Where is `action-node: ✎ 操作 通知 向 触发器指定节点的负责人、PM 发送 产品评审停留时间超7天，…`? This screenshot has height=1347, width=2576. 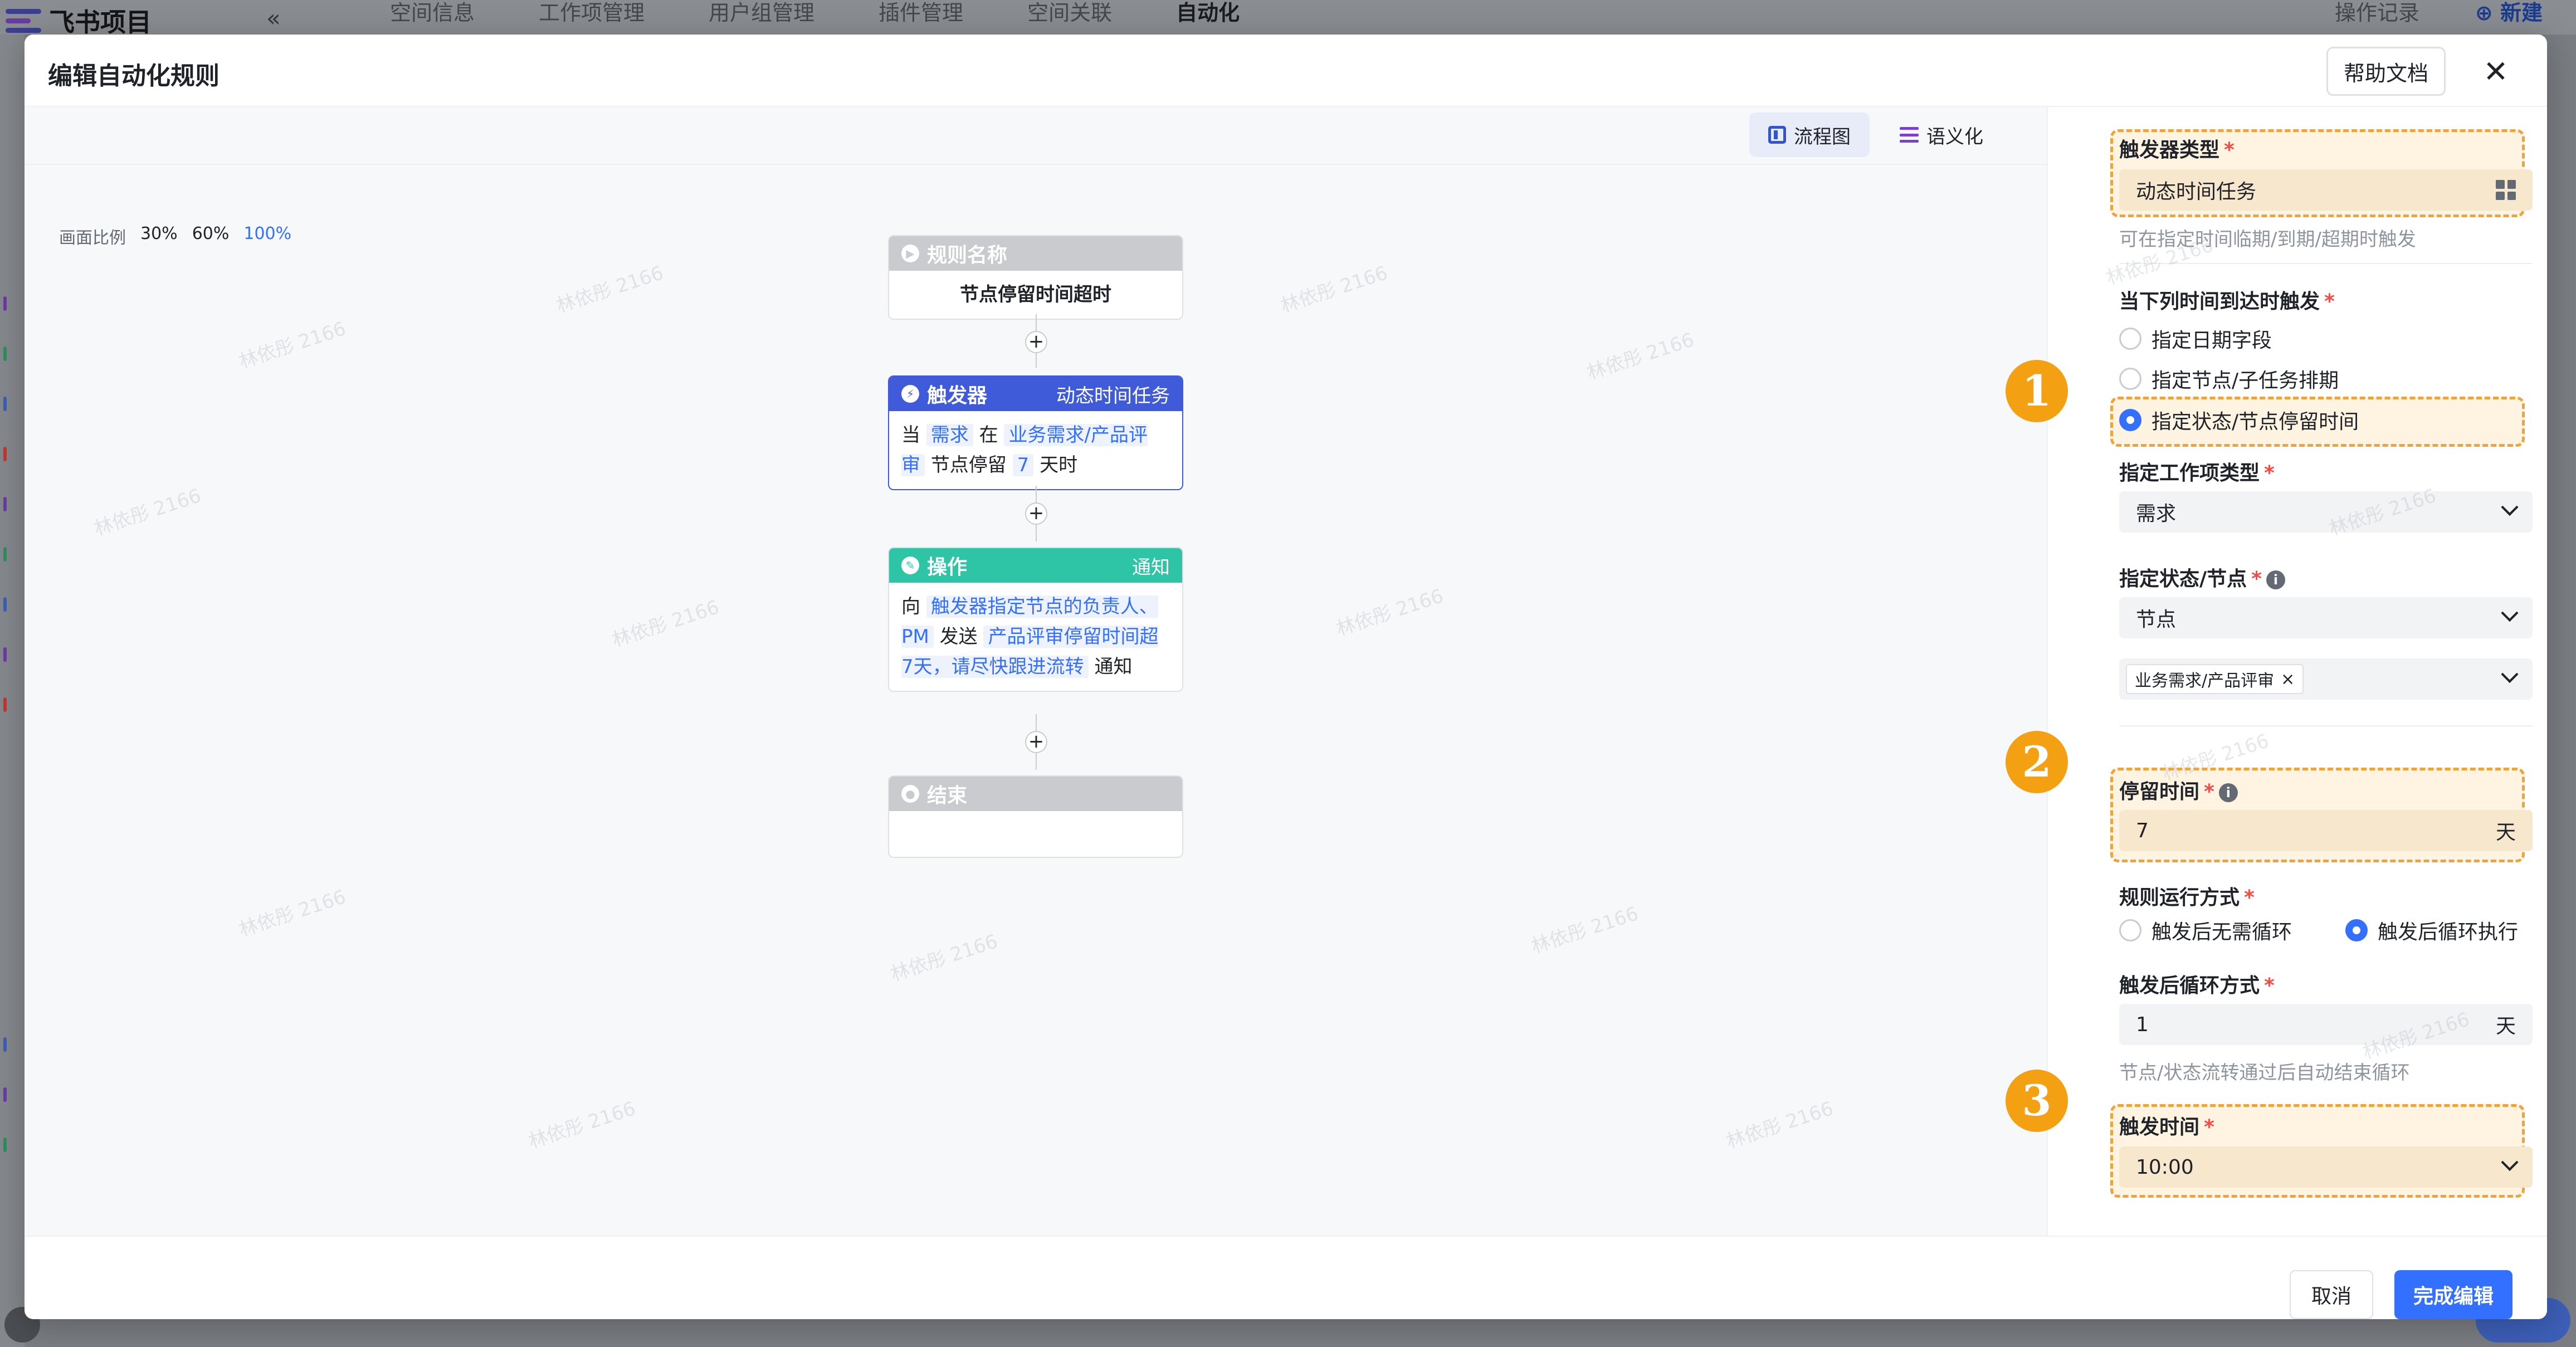
action-node: ✎ 操作 通知 向 触发器指定节点的负责人、PM 发送 产品评审停留时间超7天，… is located at coordinates (1035, 619).